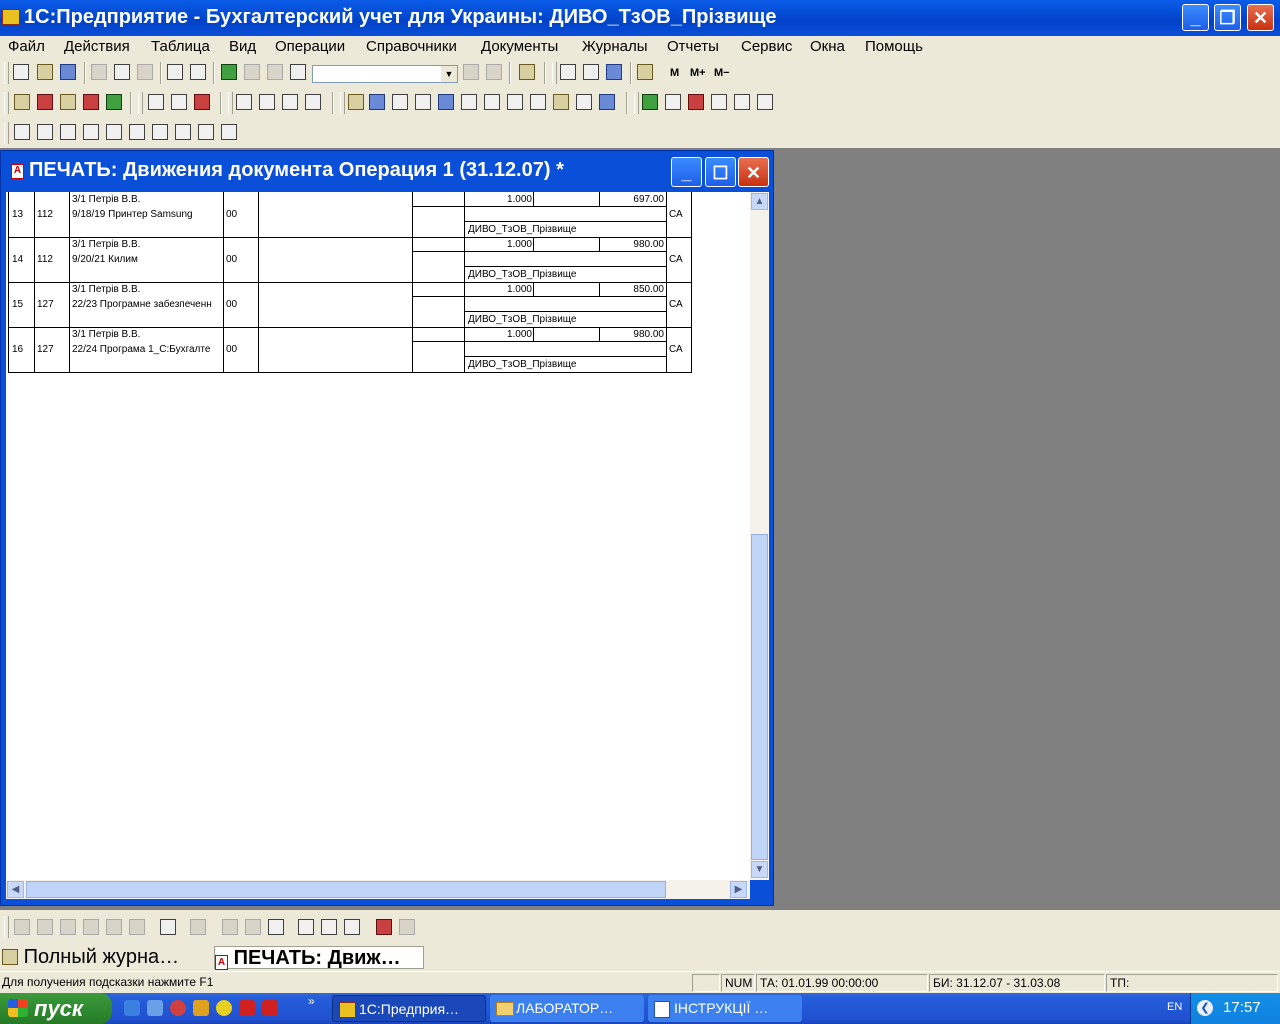  Describe the element at coordinates (645, 72) in the screenshot. I see `book-icon` at that location.